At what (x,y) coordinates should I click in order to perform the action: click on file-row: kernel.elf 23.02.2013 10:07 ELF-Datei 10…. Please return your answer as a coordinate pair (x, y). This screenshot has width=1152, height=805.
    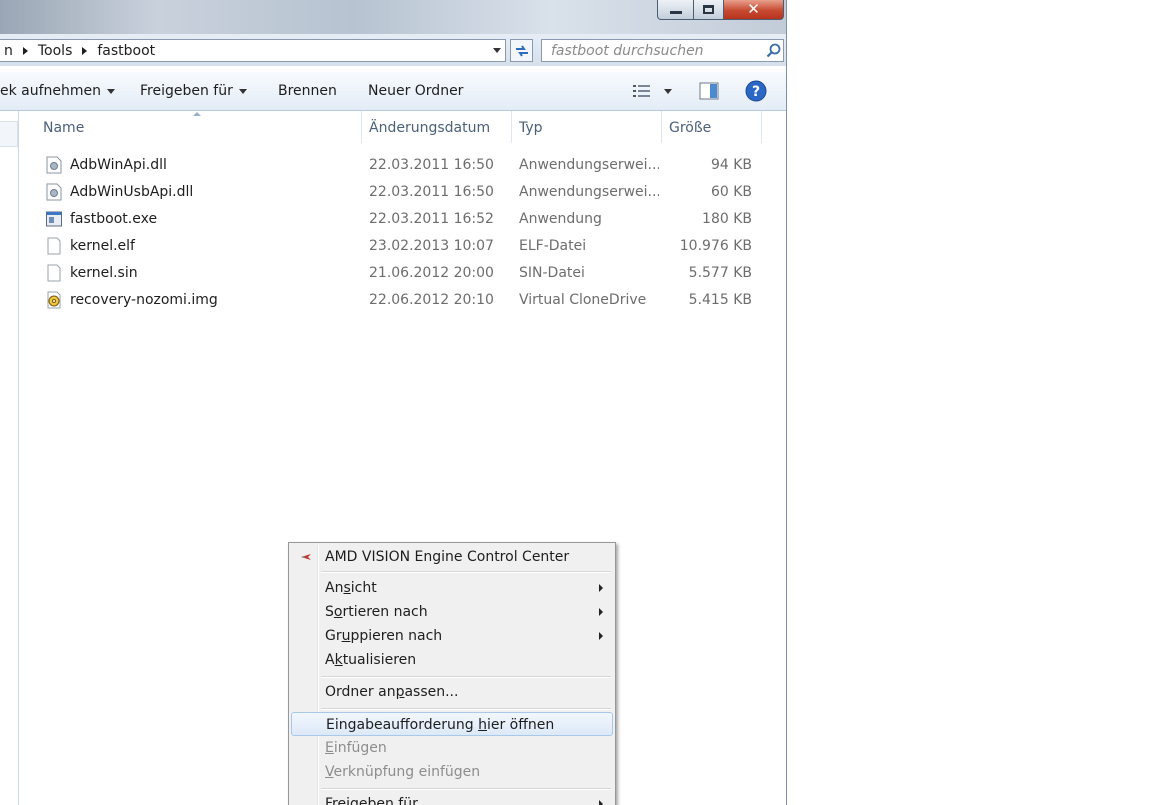
    Looking at the image, I should click on (389, 246).